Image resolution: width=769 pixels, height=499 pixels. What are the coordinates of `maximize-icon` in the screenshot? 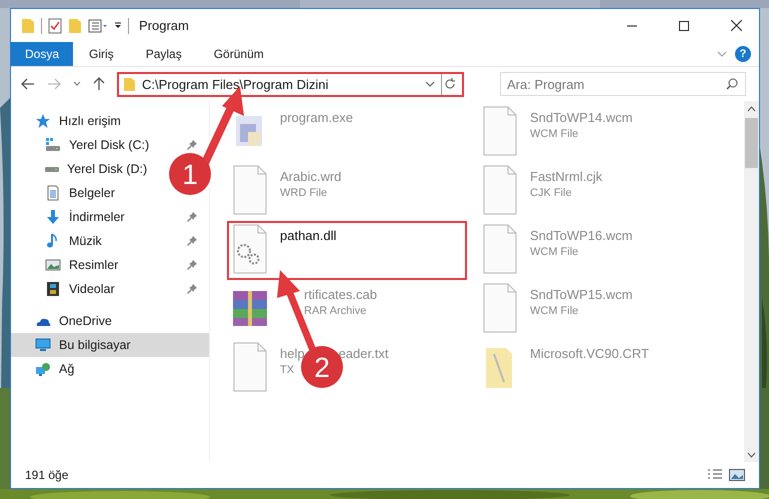 It's located at (684, 25).